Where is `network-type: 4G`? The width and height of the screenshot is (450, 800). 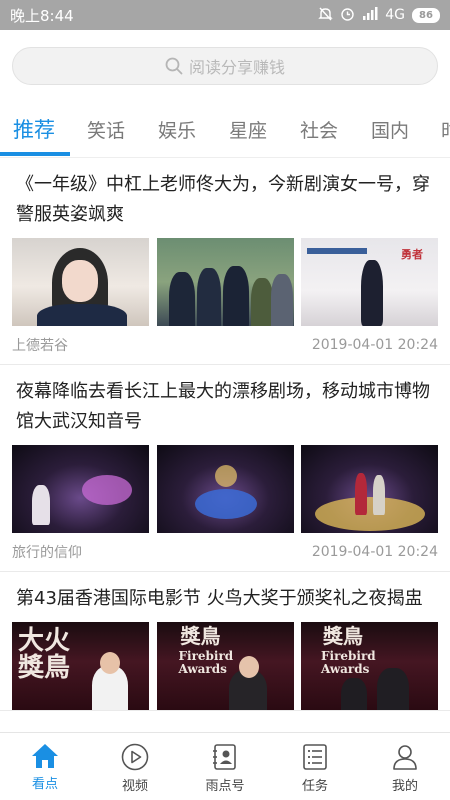
network-type: 4G is located at coordinates (395, 15).